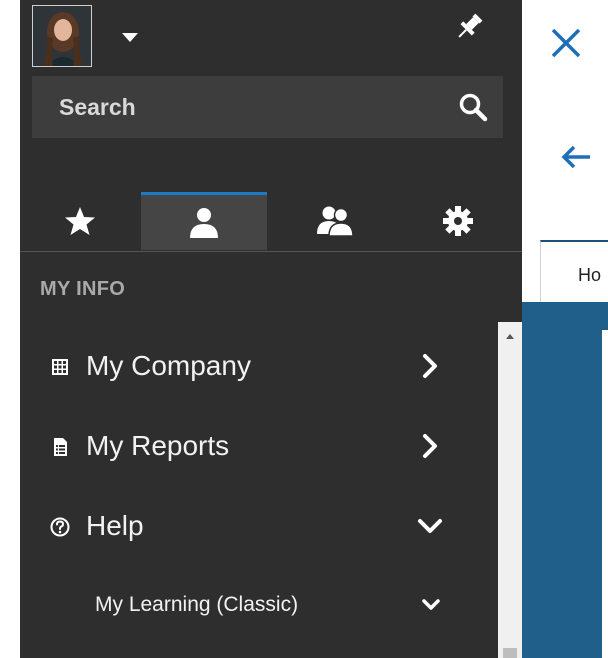 The image size is (608, 658). What do you see at coordinates (168, 365) in the screenshot?
I see `menu-label-my-company: My Company` at bounding box center [168, 365].